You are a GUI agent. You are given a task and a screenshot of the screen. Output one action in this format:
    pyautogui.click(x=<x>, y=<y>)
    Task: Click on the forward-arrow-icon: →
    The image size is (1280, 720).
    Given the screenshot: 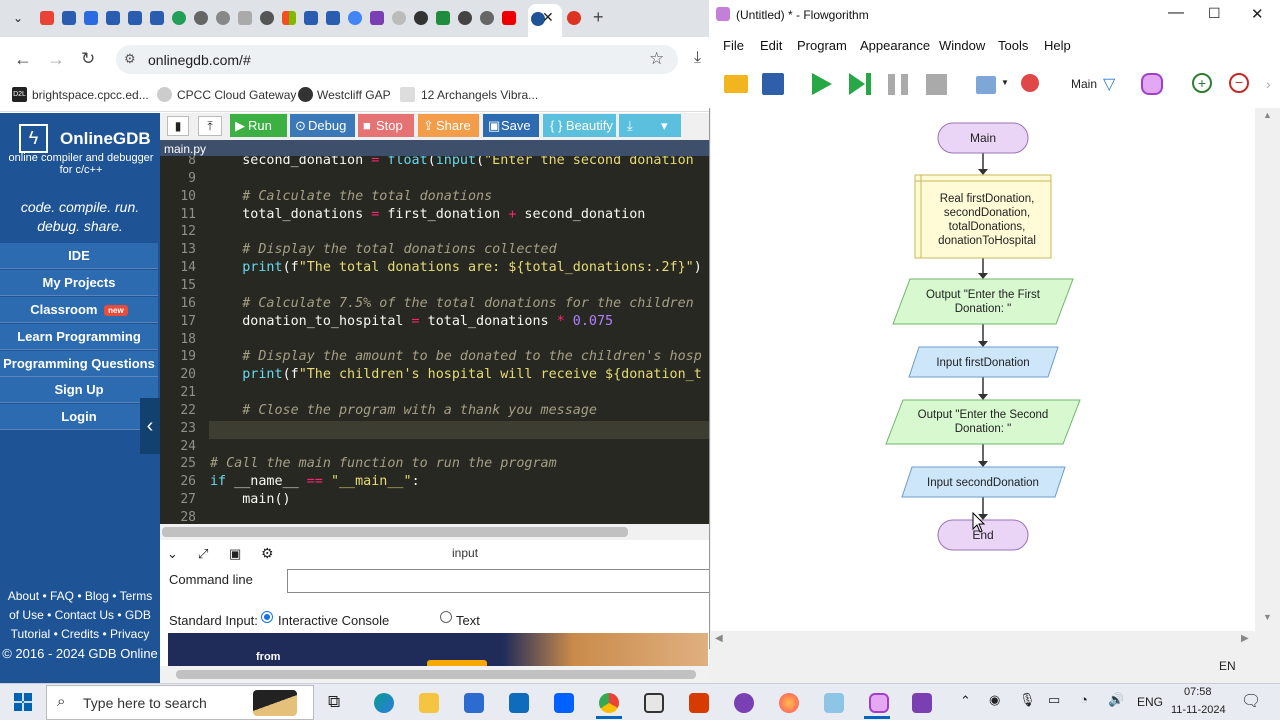 What is the action you would take?
    pyautogui.click(x=56, y=59)
    